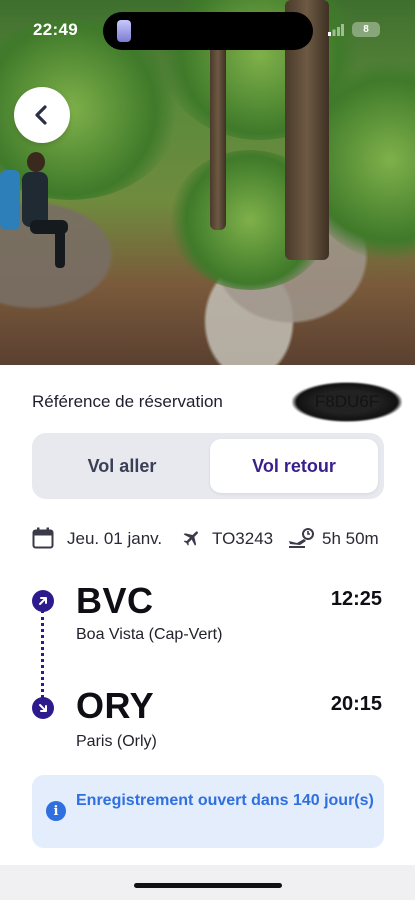 This screenshot has width=415, height=900. I want to click on flight-date: Jeu. 01 janv., so click(115, 538).